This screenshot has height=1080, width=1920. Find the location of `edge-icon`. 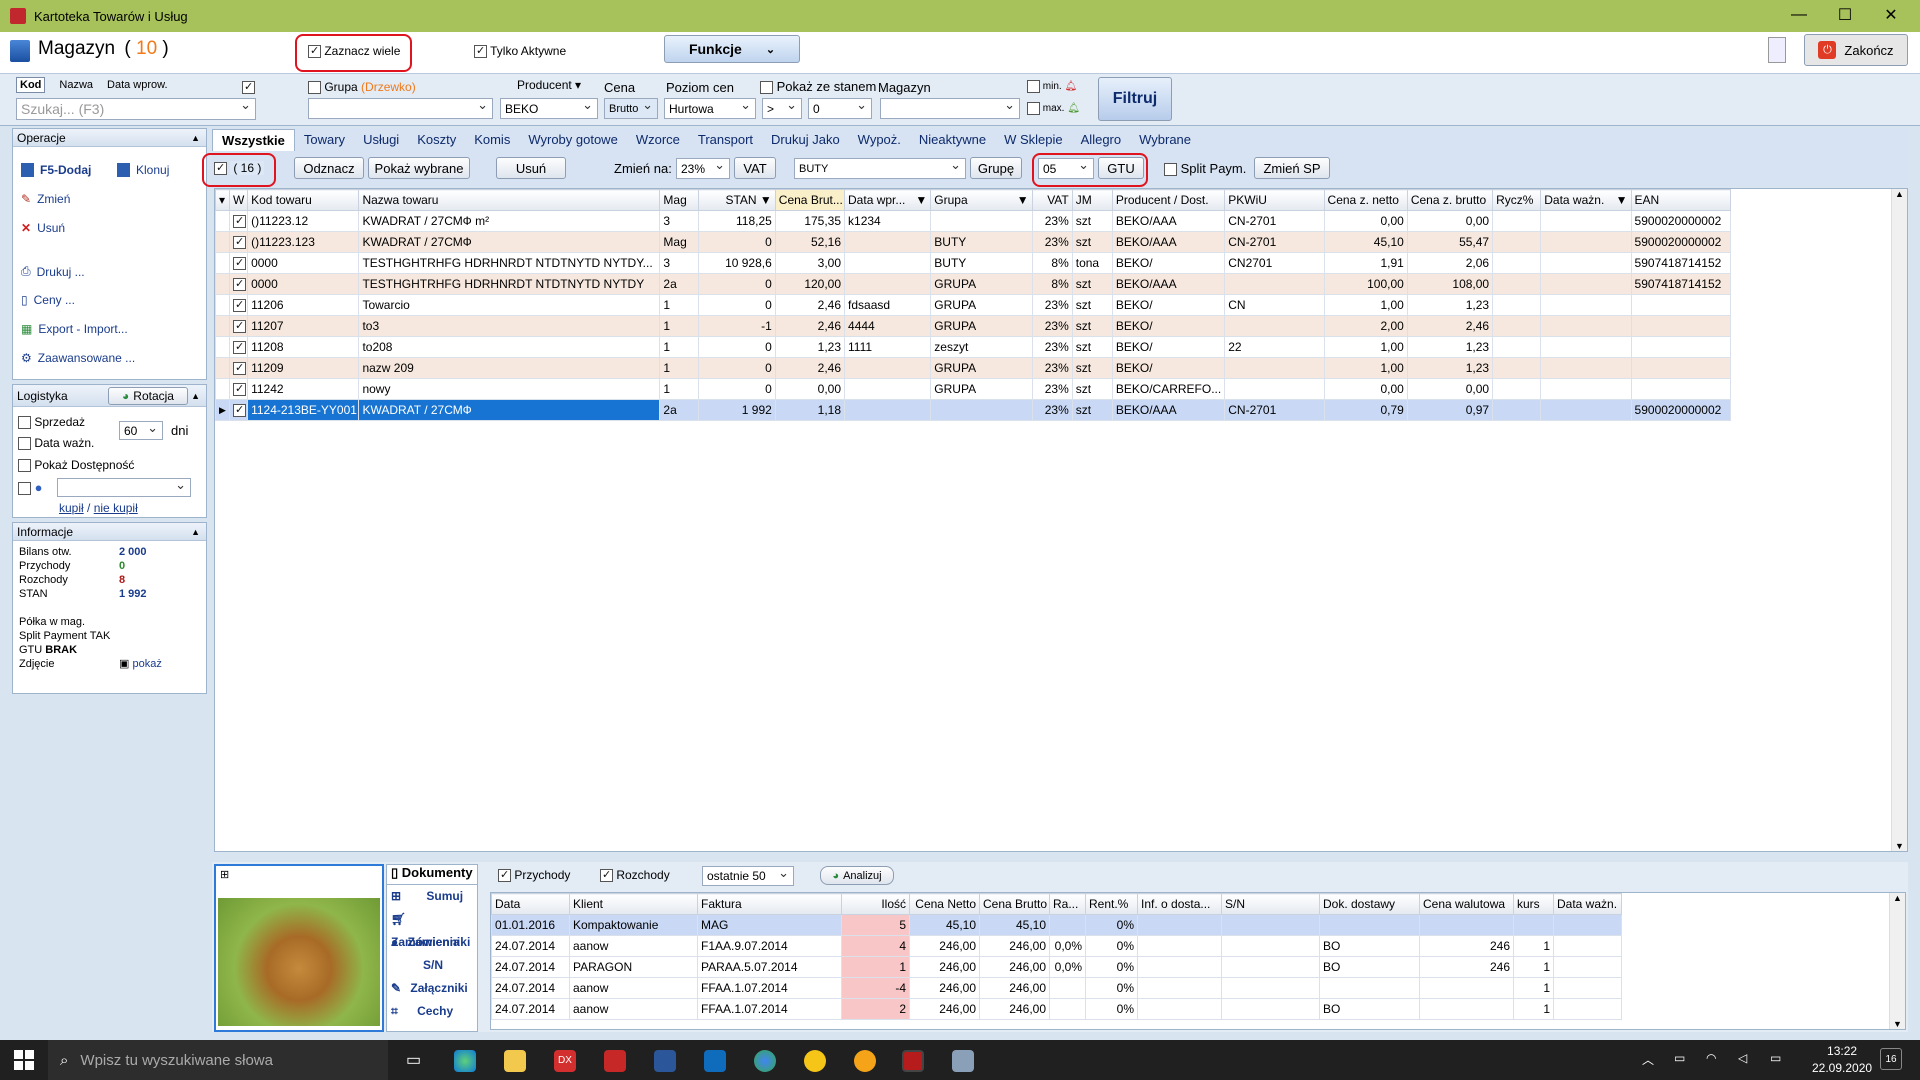

edge-icon is located at coordinates (465, 1061).